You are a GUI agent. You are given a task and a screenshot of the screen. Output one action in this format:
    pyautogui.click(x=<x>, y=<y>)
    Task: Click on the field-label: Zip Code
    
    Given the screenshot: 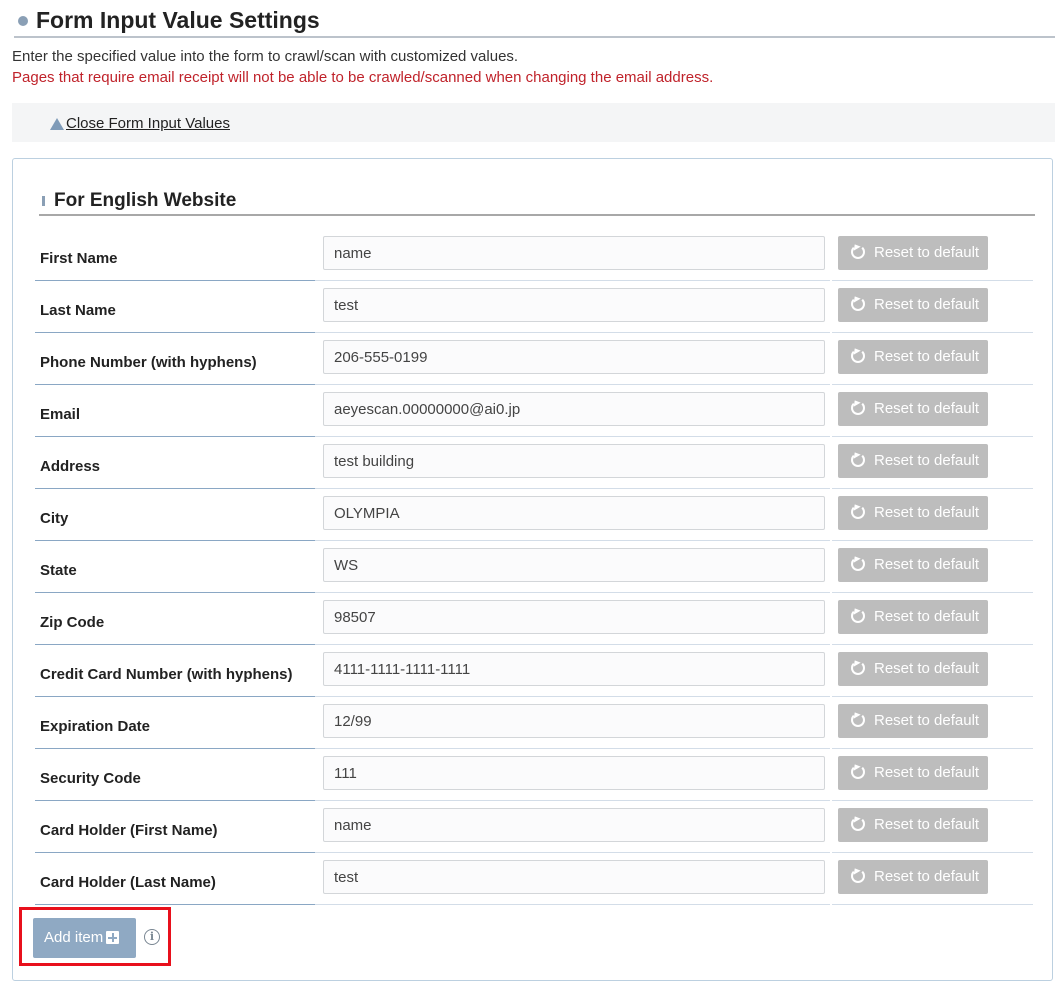 What is the action you would take?
    pyautogui.click(x=72, y=622)
    